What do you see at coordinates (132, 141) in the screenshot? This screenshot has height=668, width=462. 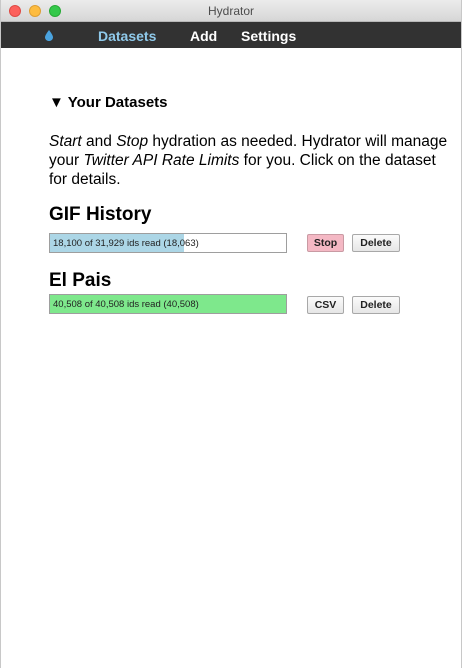 I see `intro-stop: Stop` at bounding box center [132, 141].